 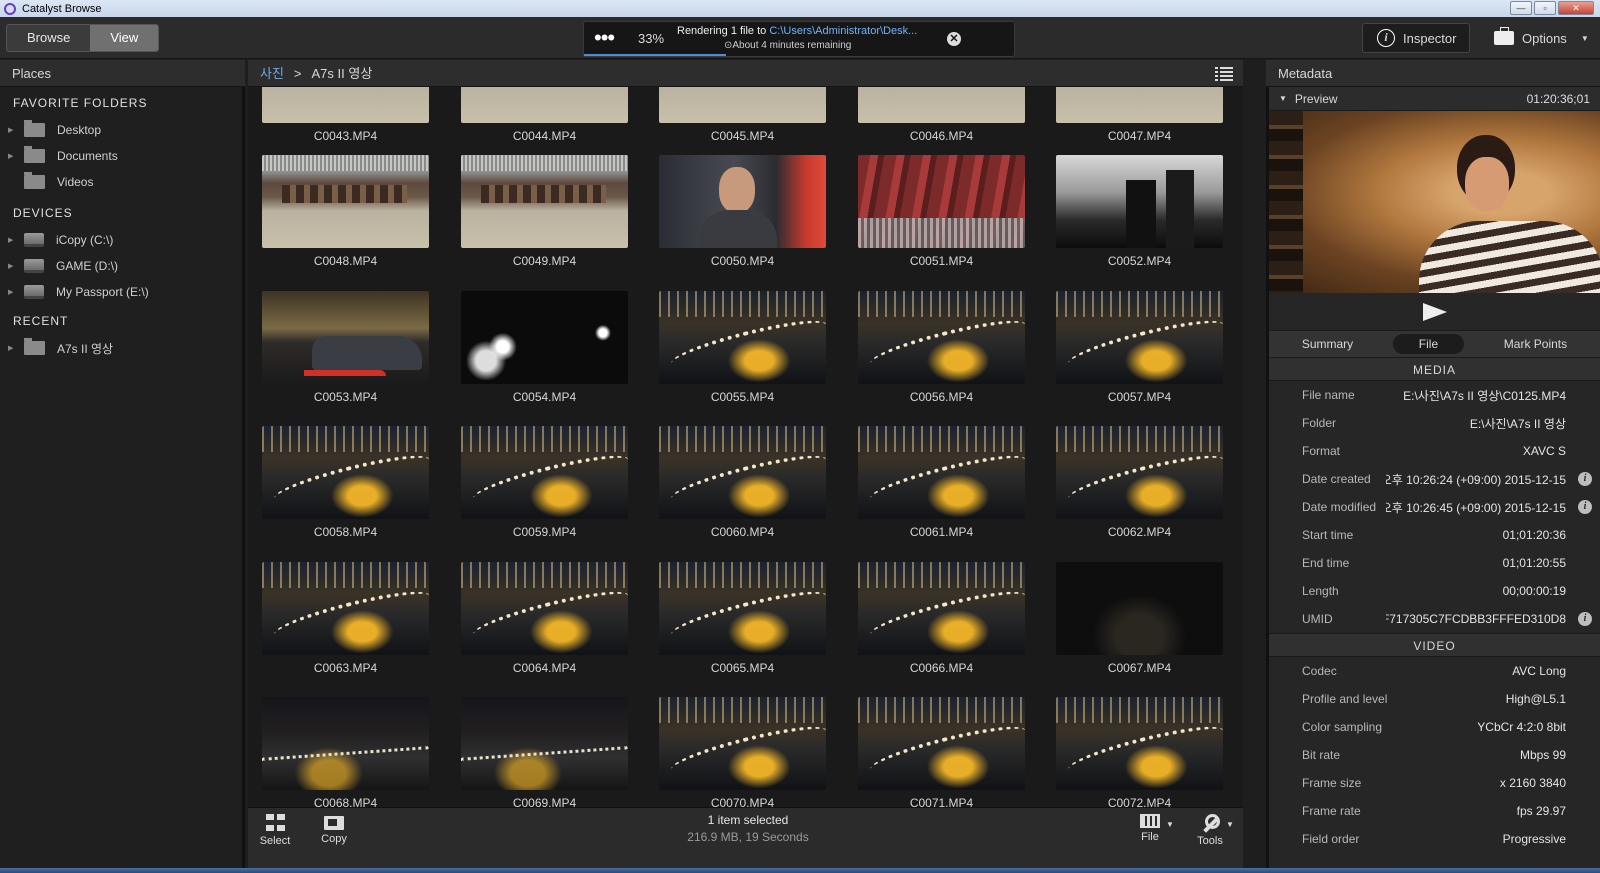 I want to click on inspector-button: i Inspector, so click(x=1416, y=38).